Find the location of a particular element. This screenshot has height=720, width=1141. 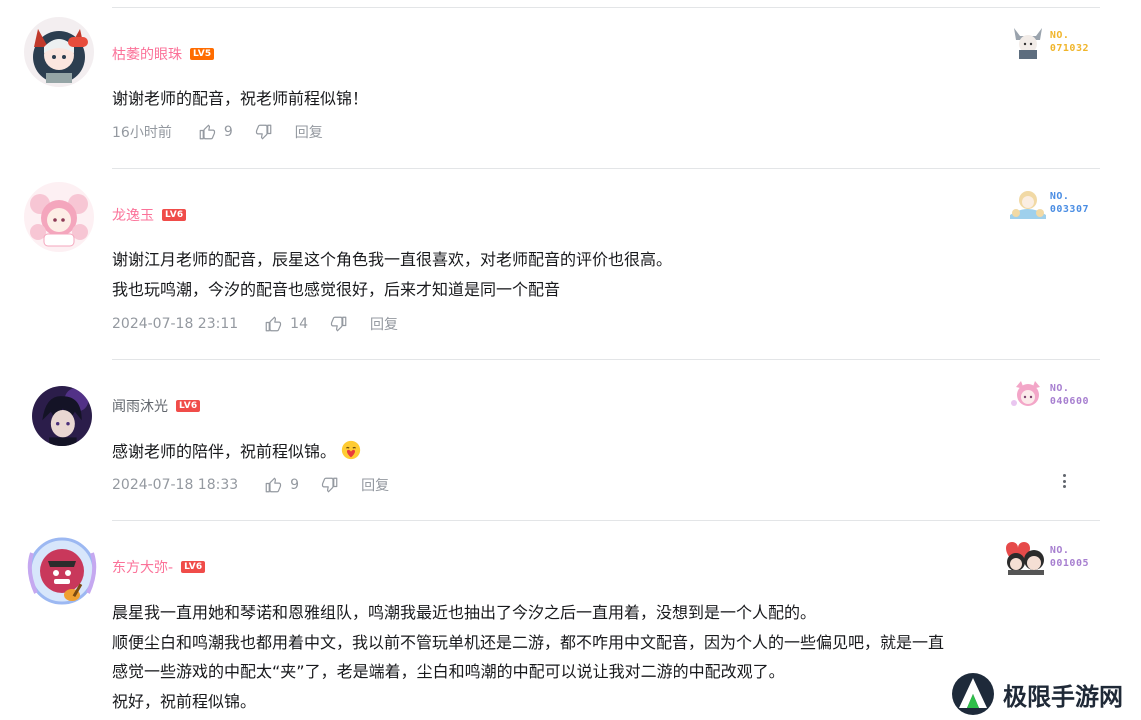

site-logo-icon is located at coordinates (973, 694).